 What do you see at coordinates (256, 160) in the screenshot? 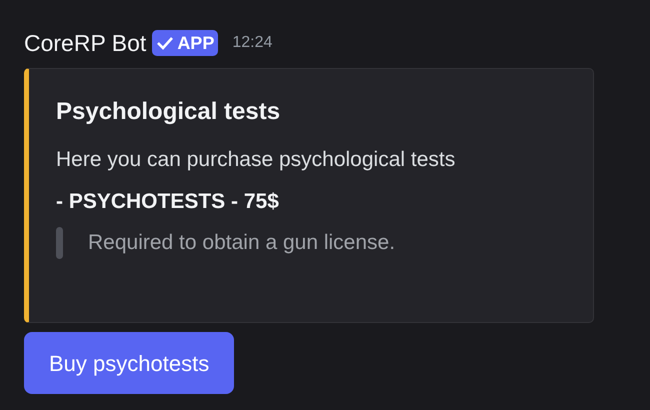
I see `embed-description: Here you can purchase psychological tests` at bounding box center [256, 160].